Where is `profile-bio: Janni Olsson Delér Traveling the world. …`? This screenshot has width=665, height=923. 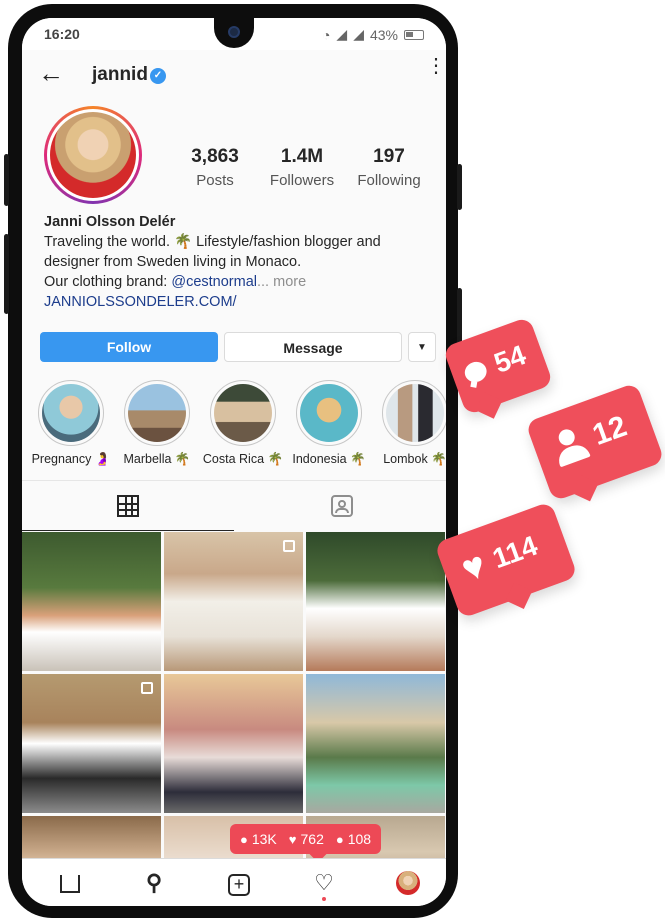 profile-bio: Janni Olsson Delér Traveling the world. … is located at coordinates (239, 262).